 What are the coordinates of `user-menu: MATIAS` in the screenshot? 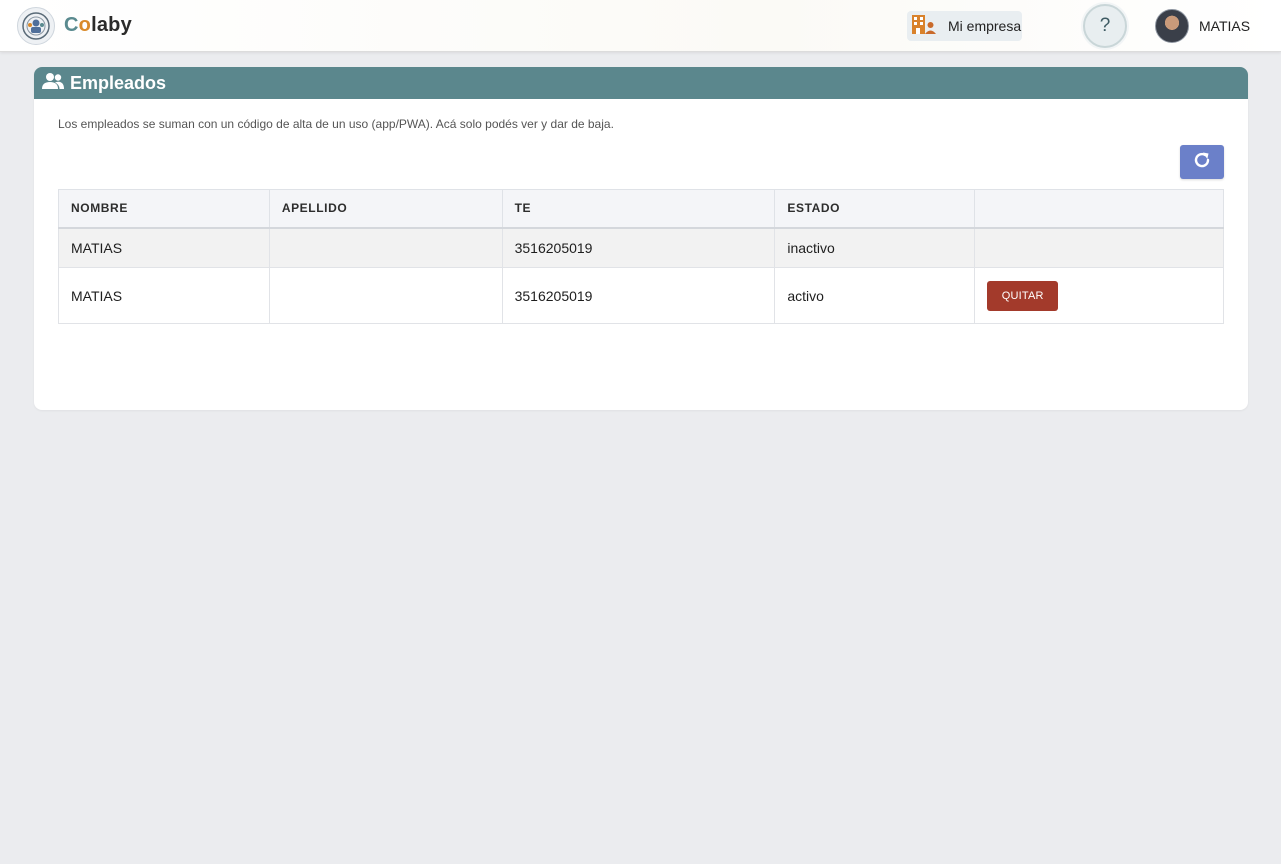 It's located at (1202, 26).